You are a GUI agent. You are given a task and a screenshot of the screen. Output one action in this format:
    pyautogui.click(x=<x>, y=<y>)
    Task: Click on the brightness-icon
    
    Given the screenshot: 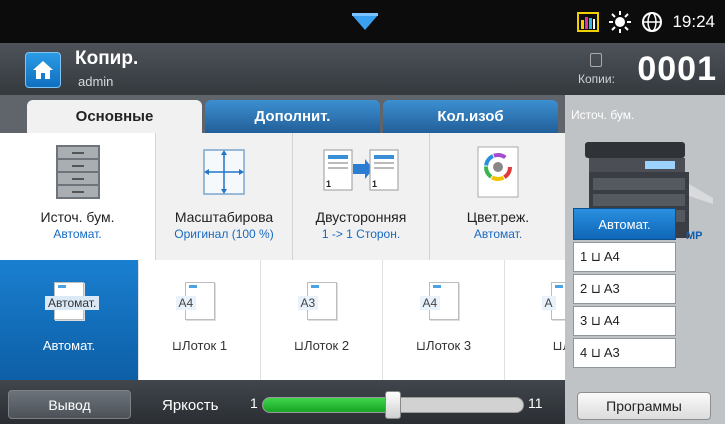 What is the action you would take?
    pyautogui.click(x=620, y=22)
    